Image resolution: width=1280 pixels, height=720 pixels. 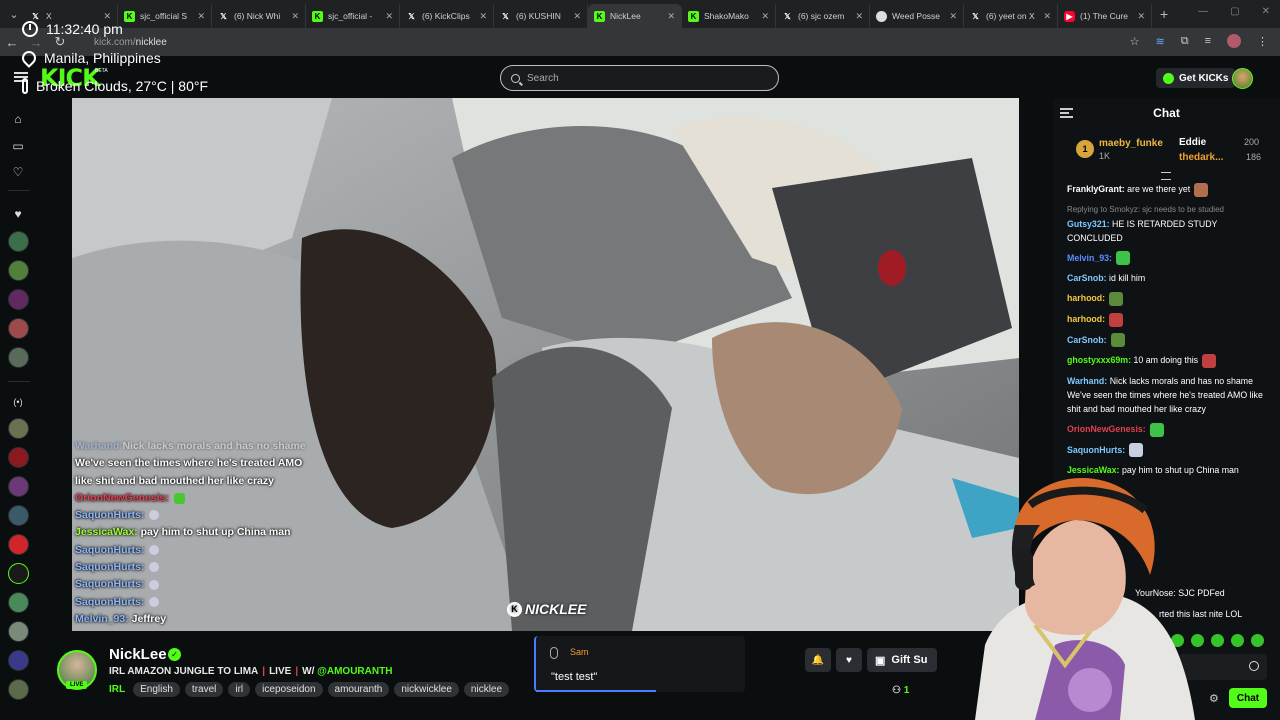 I want to click on chat-message: CarSnob: id kill him, so click(x=1169, y=278).